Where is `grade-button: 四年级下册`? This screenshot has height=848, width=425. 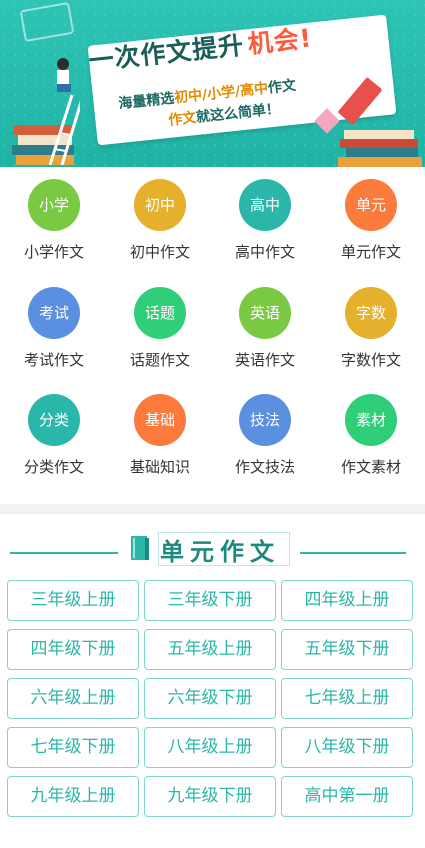 grade-button: 四年级下册 is located at coordinates (73, 649).